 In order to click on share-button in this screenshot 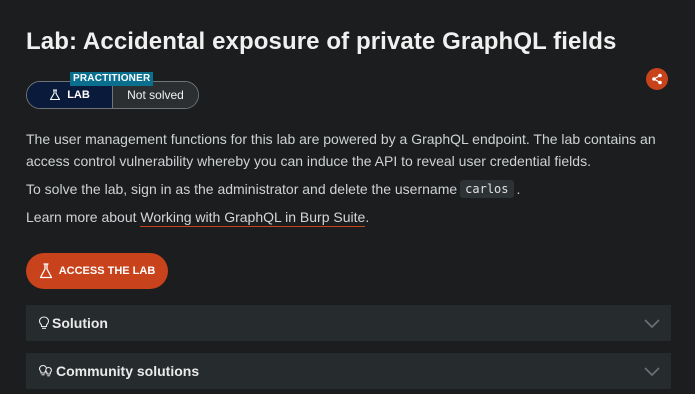, I will do `click(657, 79)`.